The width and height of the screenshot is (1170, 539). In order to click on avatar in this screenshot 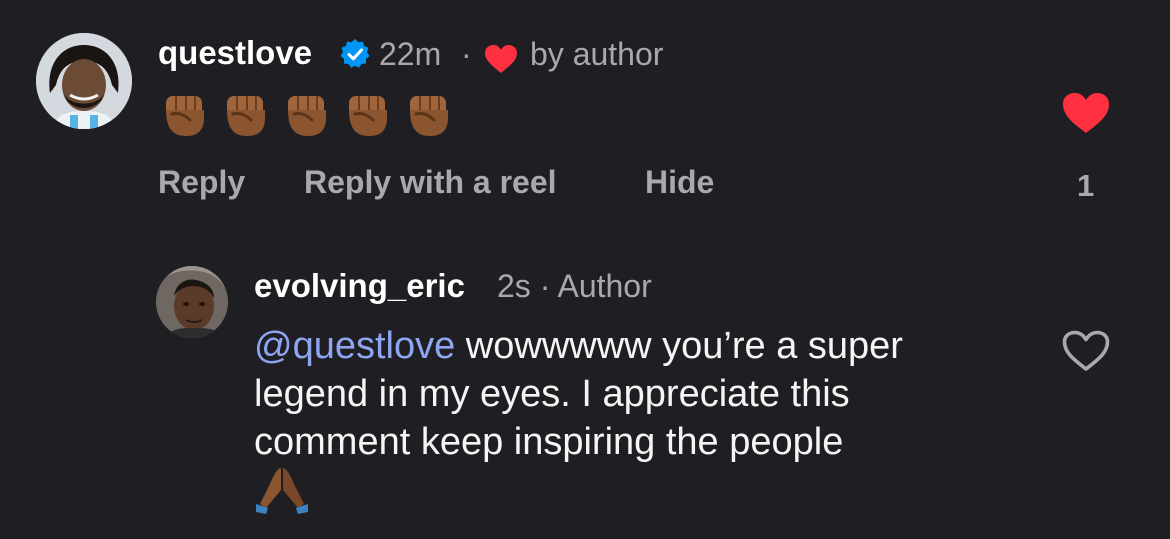, I will do `click(84, 81)`.